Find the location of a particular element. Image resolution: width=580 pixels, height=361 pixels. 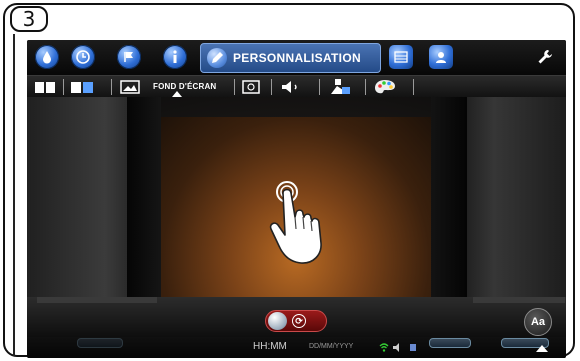

brightness-icon is located at coordinates (340, 86).